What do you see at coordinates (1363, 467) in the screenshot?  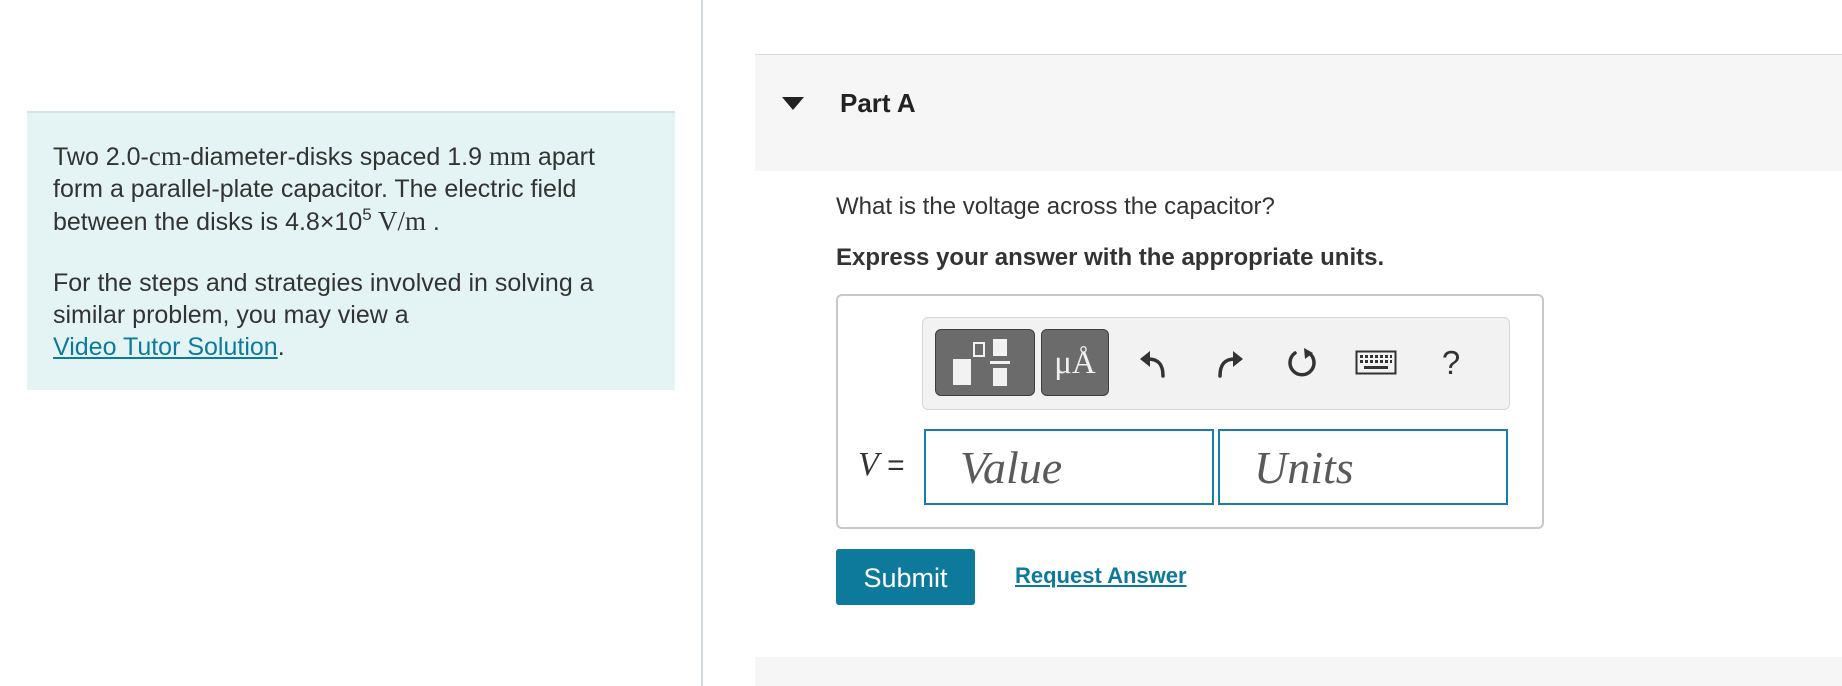 I see `units-input` at bounding box center [1363, 467].